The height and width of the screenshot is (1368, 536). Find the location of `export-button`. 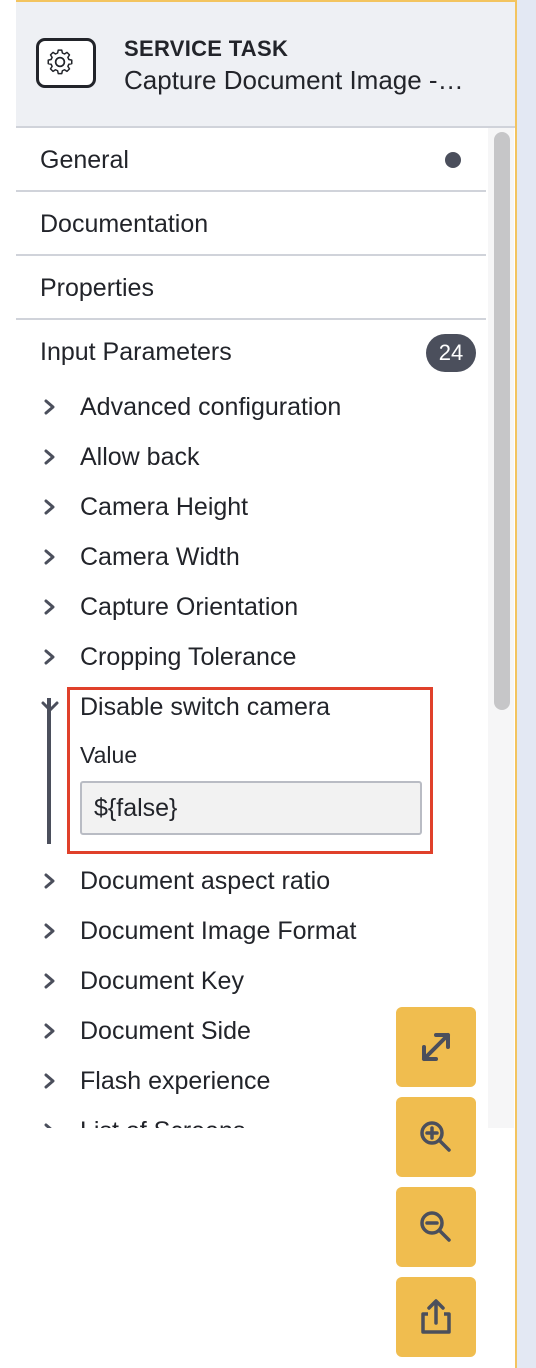

export-button is located at coordinates (436, 1317).